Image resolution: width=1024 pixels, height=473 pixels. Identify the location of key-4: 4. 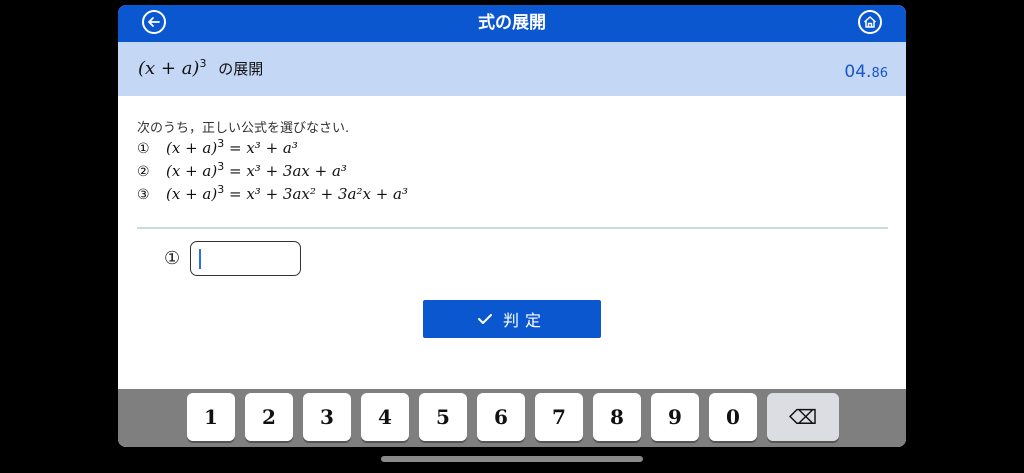
(385, 417).